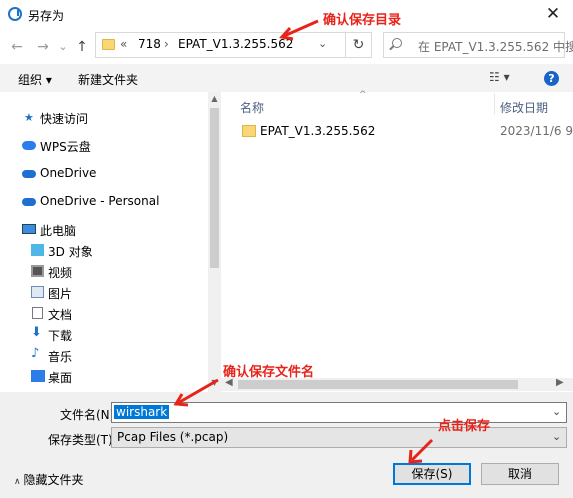 The width and height of the screenshot is (573, 498). Describe the element at coordinates (299, 30) in the screenshot. I see `annotation-arrow-directory` at that location.